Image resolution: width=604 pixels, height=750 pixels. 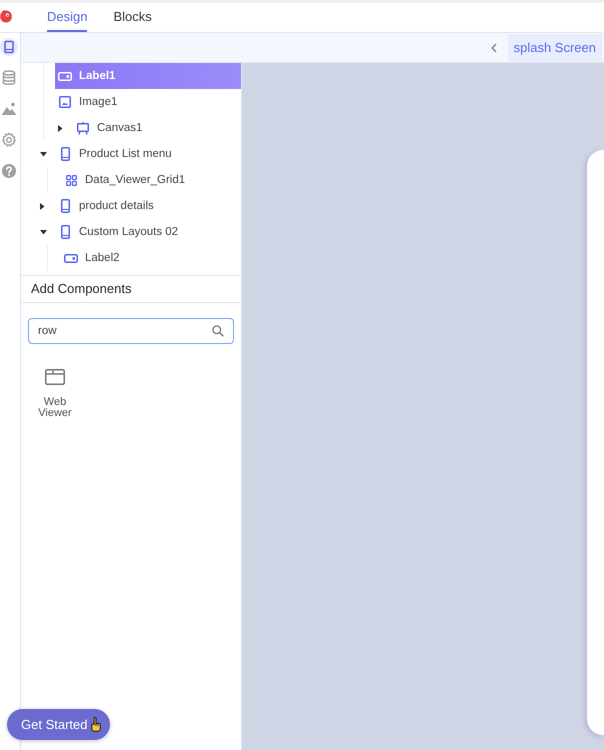 I want to click on pointing-hand-icon, so click(x=96, y=724).